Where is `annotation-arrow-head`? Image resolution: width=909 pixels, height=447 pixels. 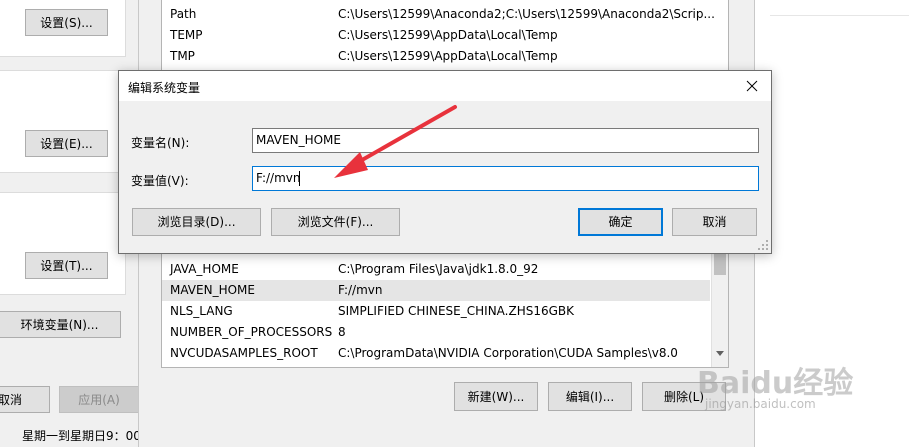 annotation-arrow-head is located at coordinates (351, 165).